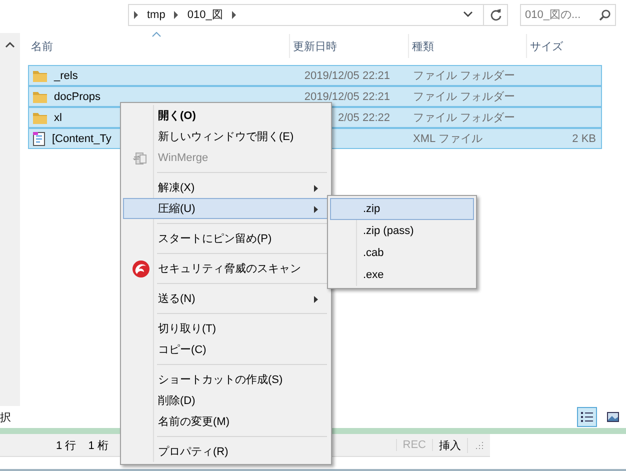 Image resolution: width=626 pixels, height=471 pixels. Describe the element at coordinates (364, 118) in the screenshot. I see `modified-date: 2/05 22:22` at that location.